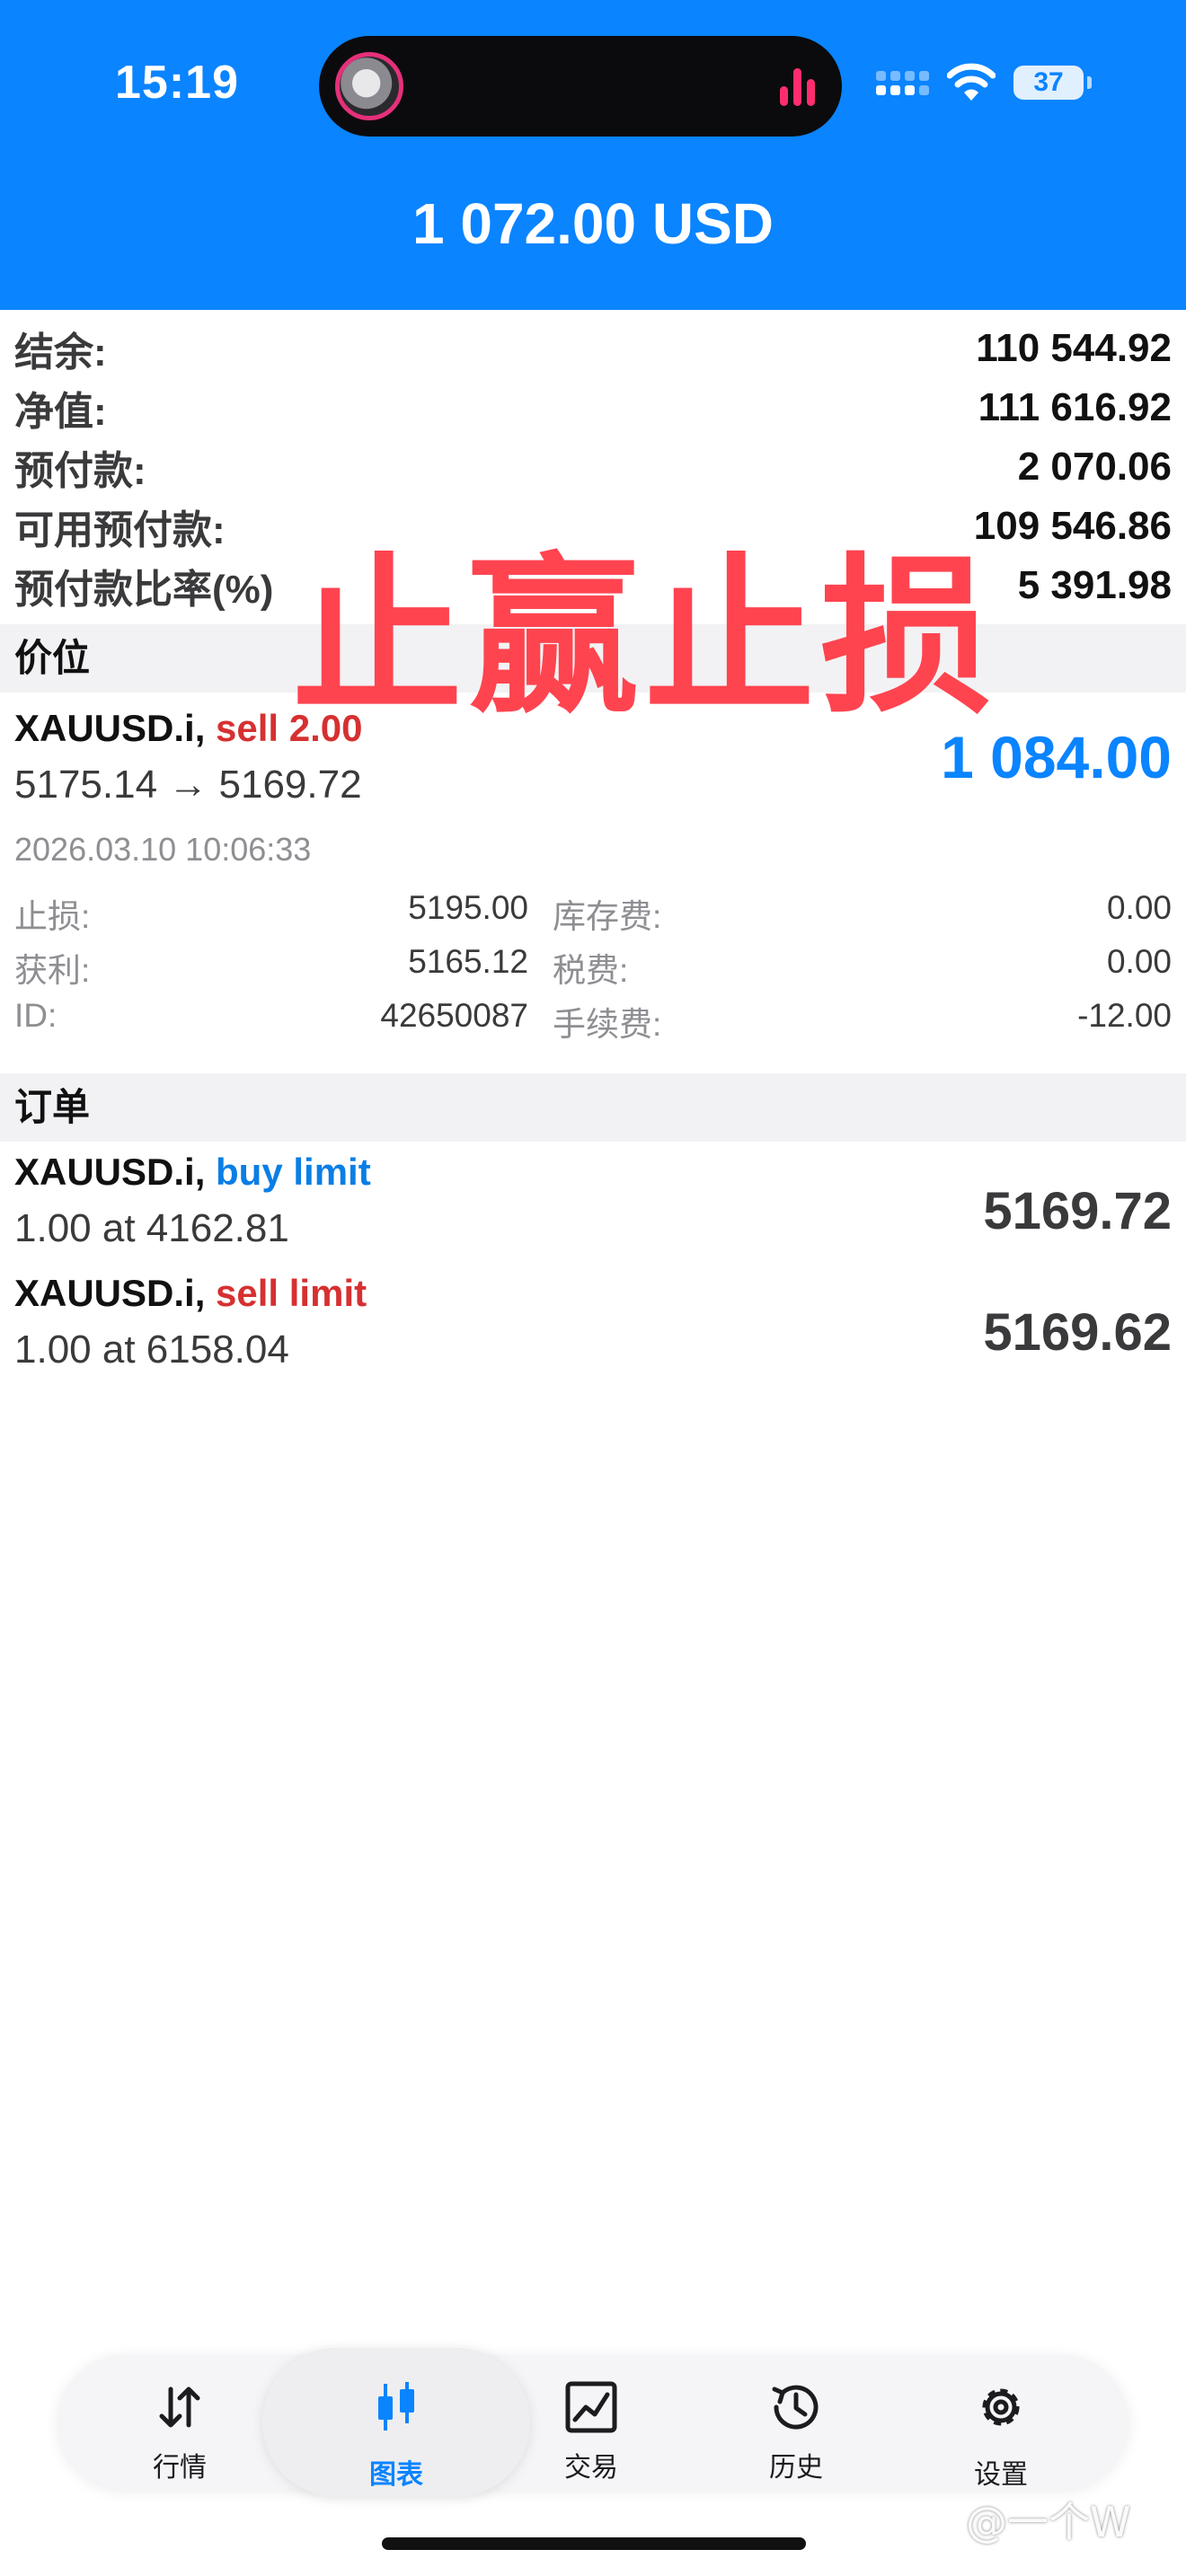 This screenshot has height=2576, width=1186. Describe the element at coordinates (593, 1107) in the screenshot. I see `orders-section-header: 订单` at that location.